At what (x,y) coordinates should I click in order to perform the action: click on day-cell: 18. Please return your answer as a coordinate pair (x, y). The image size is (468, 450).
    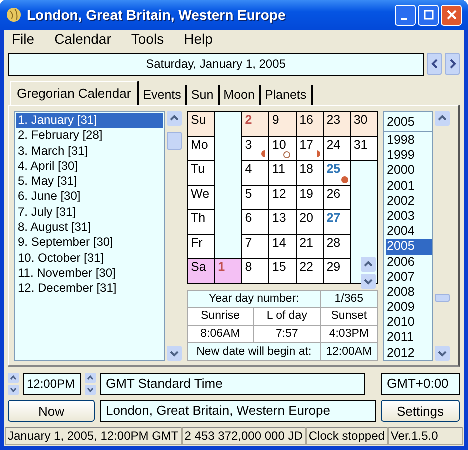
    Looking at the image, I should click on (310, 172).